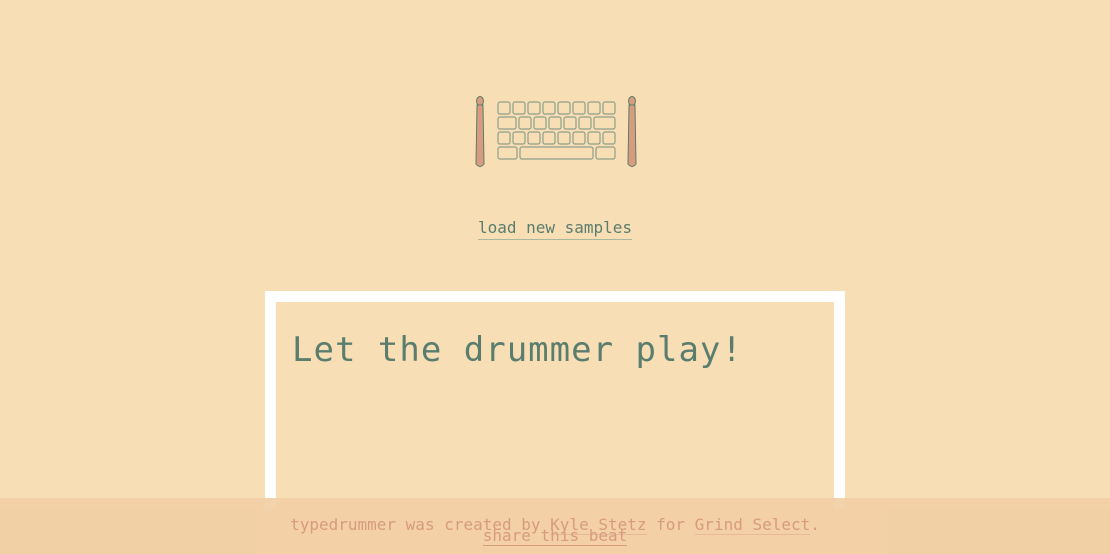 The image size is (1110, 554). Describe the element at coordinates (632, 131) in the screenshot. I see `drumstick-right-icon` at that location.